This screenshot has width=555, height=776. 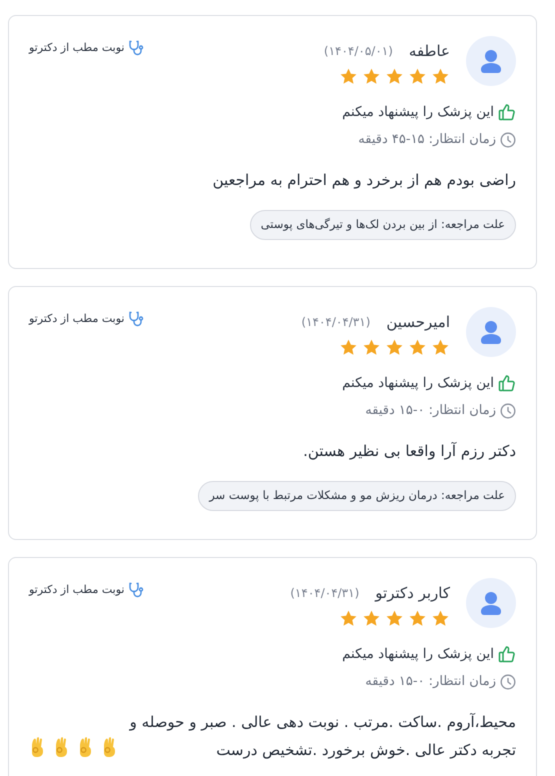 I want to click on reviewer-name: امیرحسین, so click(x=418, y=322).